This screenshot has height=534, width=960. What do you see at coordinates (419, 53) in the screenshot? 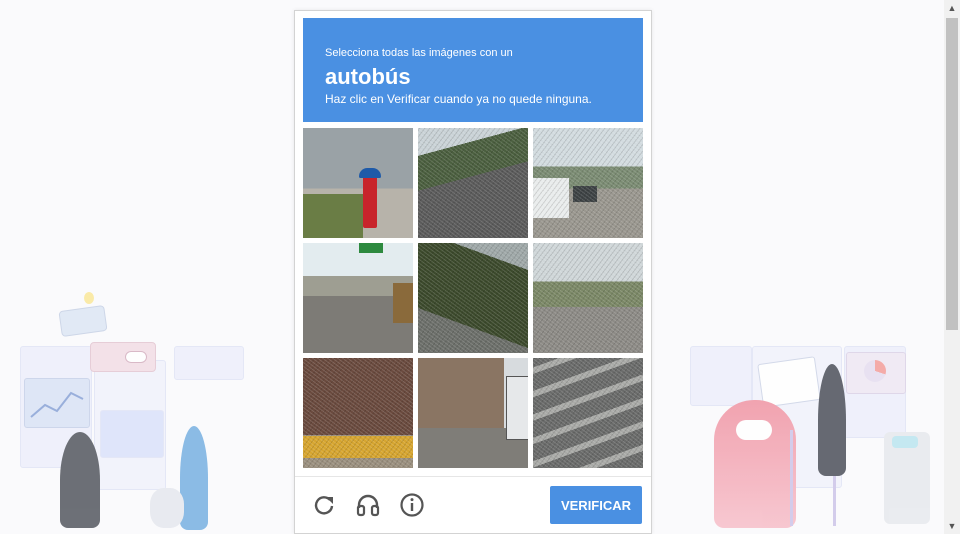
I see `instruction-text: Selecciona todas las imágenes con un` at bounding box center [419, 53].